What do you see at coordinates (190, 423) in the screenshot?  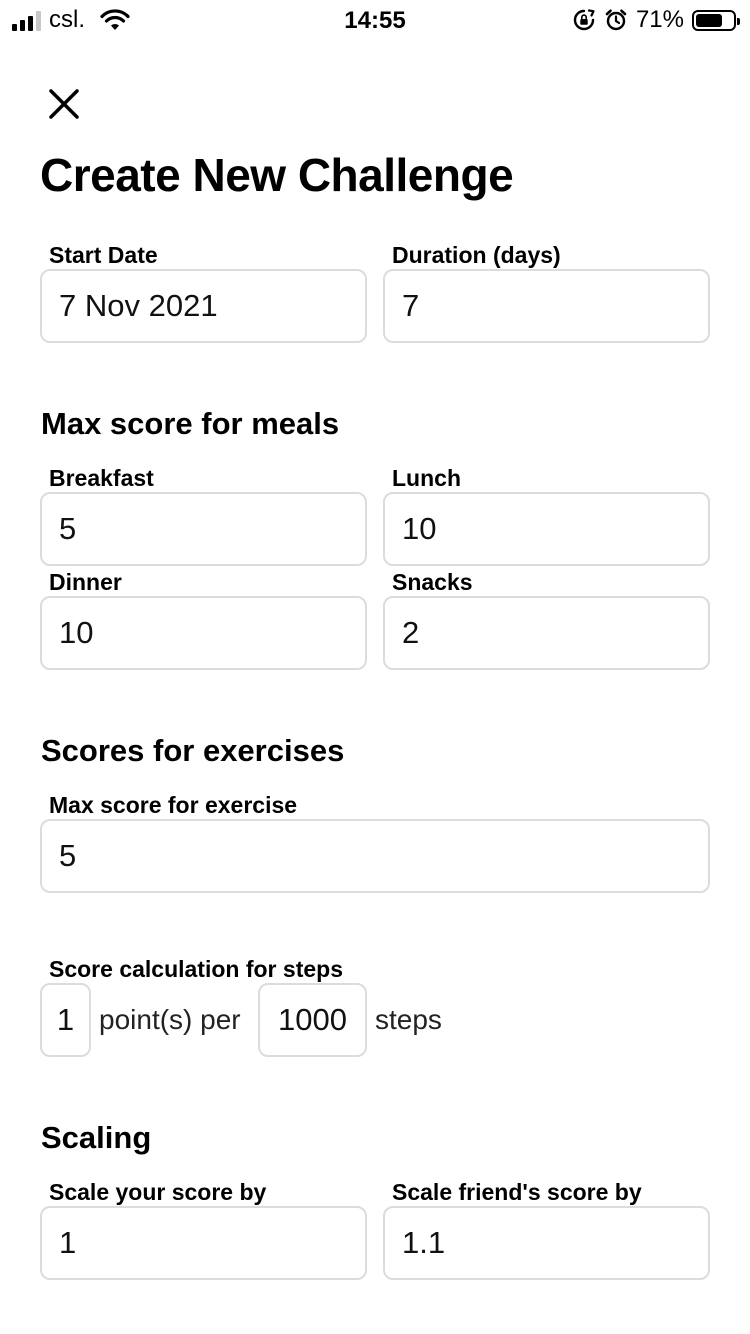 I see `meals-section-title: Max score for meals` at bounding box center [190, 423].